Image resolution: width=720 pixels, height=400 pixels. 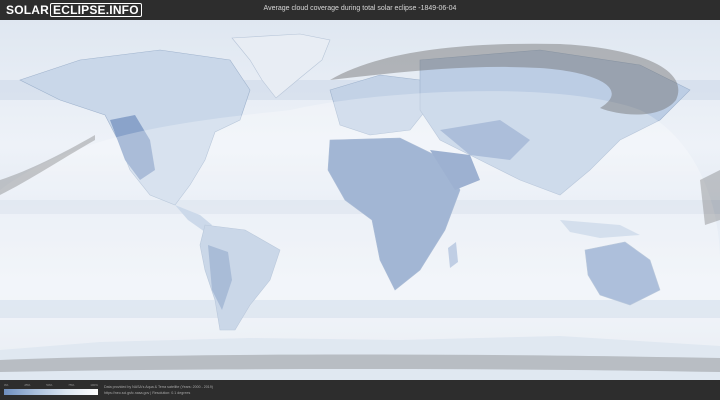 I want to click on legend-ticks: 0% 25% 50% 75% 100%, so click(x=51, y=385).